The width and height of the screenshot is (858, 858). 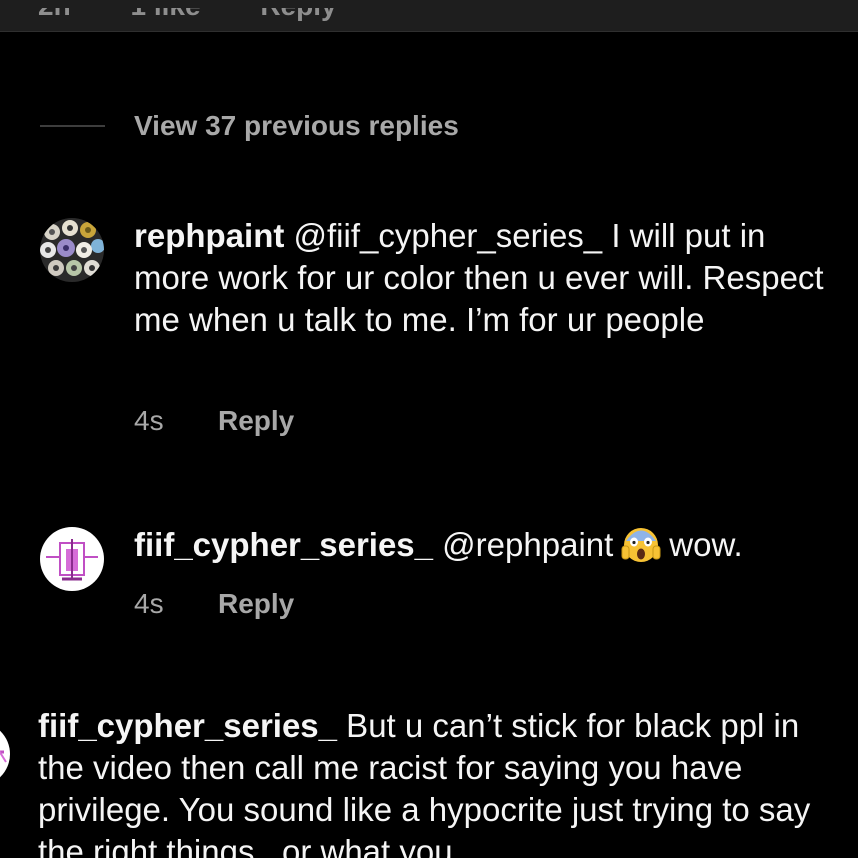 I want to click on avatar-fiif-cypher-series-main, so click(x=5, y=754).